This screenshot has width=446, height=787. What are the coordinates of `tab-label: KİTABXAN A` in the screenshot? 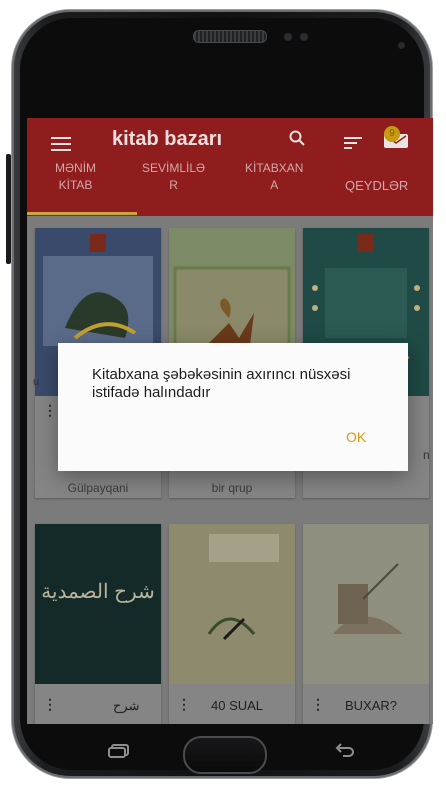 It's located at (274, 176).